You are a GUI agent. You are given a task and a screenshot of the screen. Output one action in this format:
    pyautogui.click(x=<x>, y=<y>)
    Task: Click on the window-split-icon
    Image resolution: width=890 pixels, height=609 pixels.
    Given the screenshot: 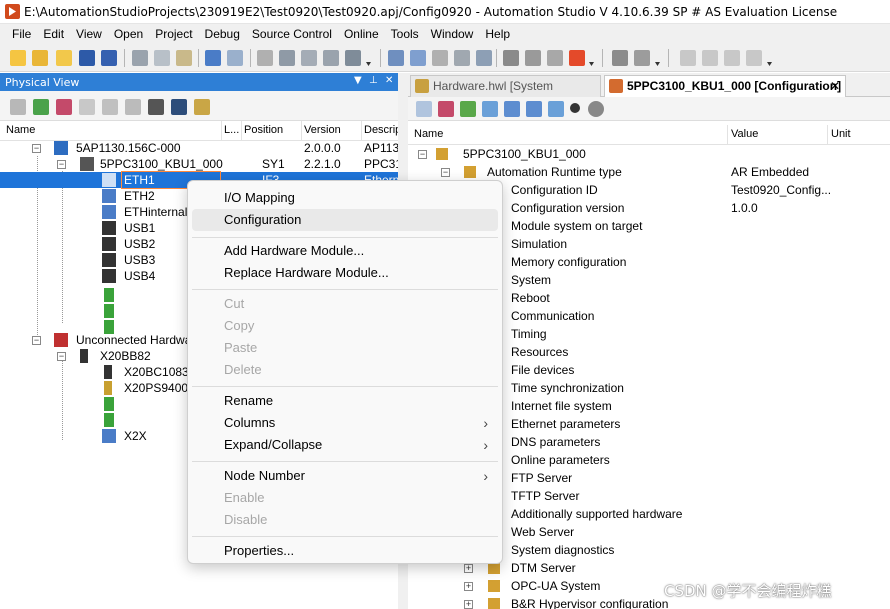 What is the action you would take?
    pyautogui.click(x=710, y=58)
    